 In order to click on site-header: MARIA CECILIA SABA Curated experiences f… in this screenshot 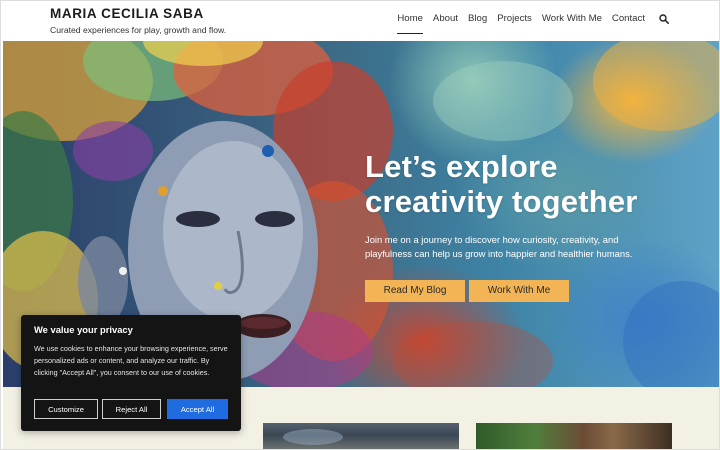, I will do `click(360, 21)`.